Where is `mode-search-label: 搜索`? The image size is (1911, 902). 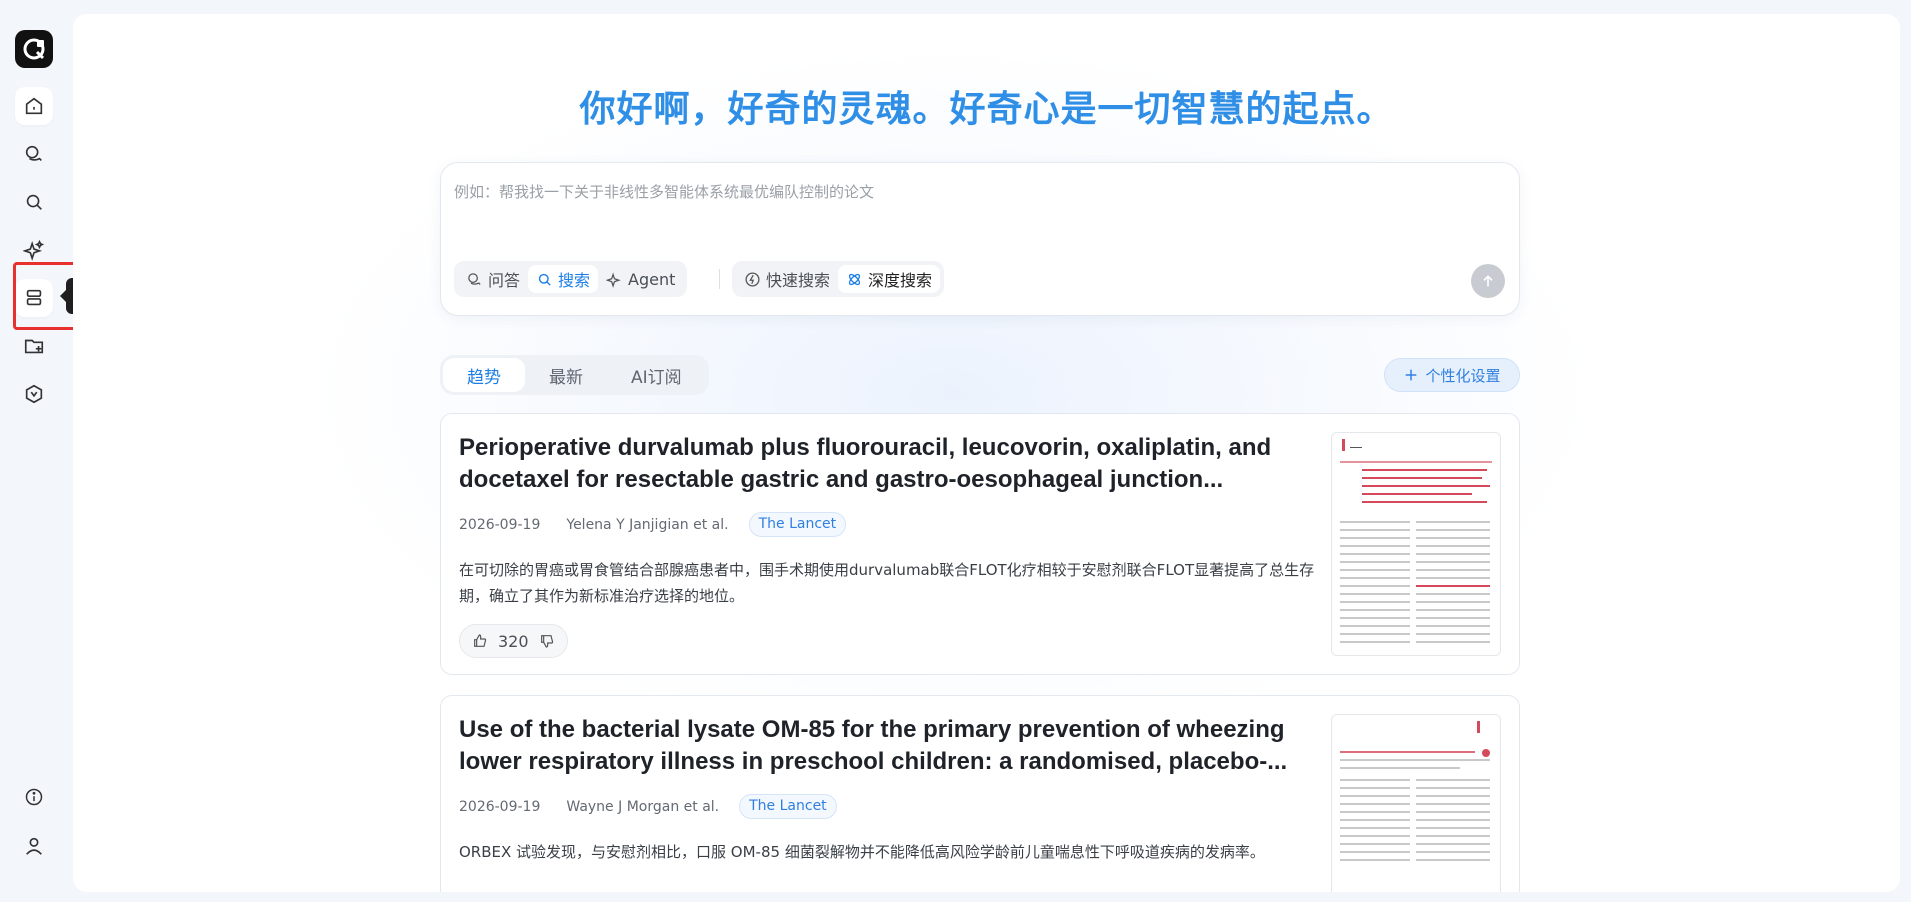
mode-search-label: 搜索 is located at coordinates (574, 280).